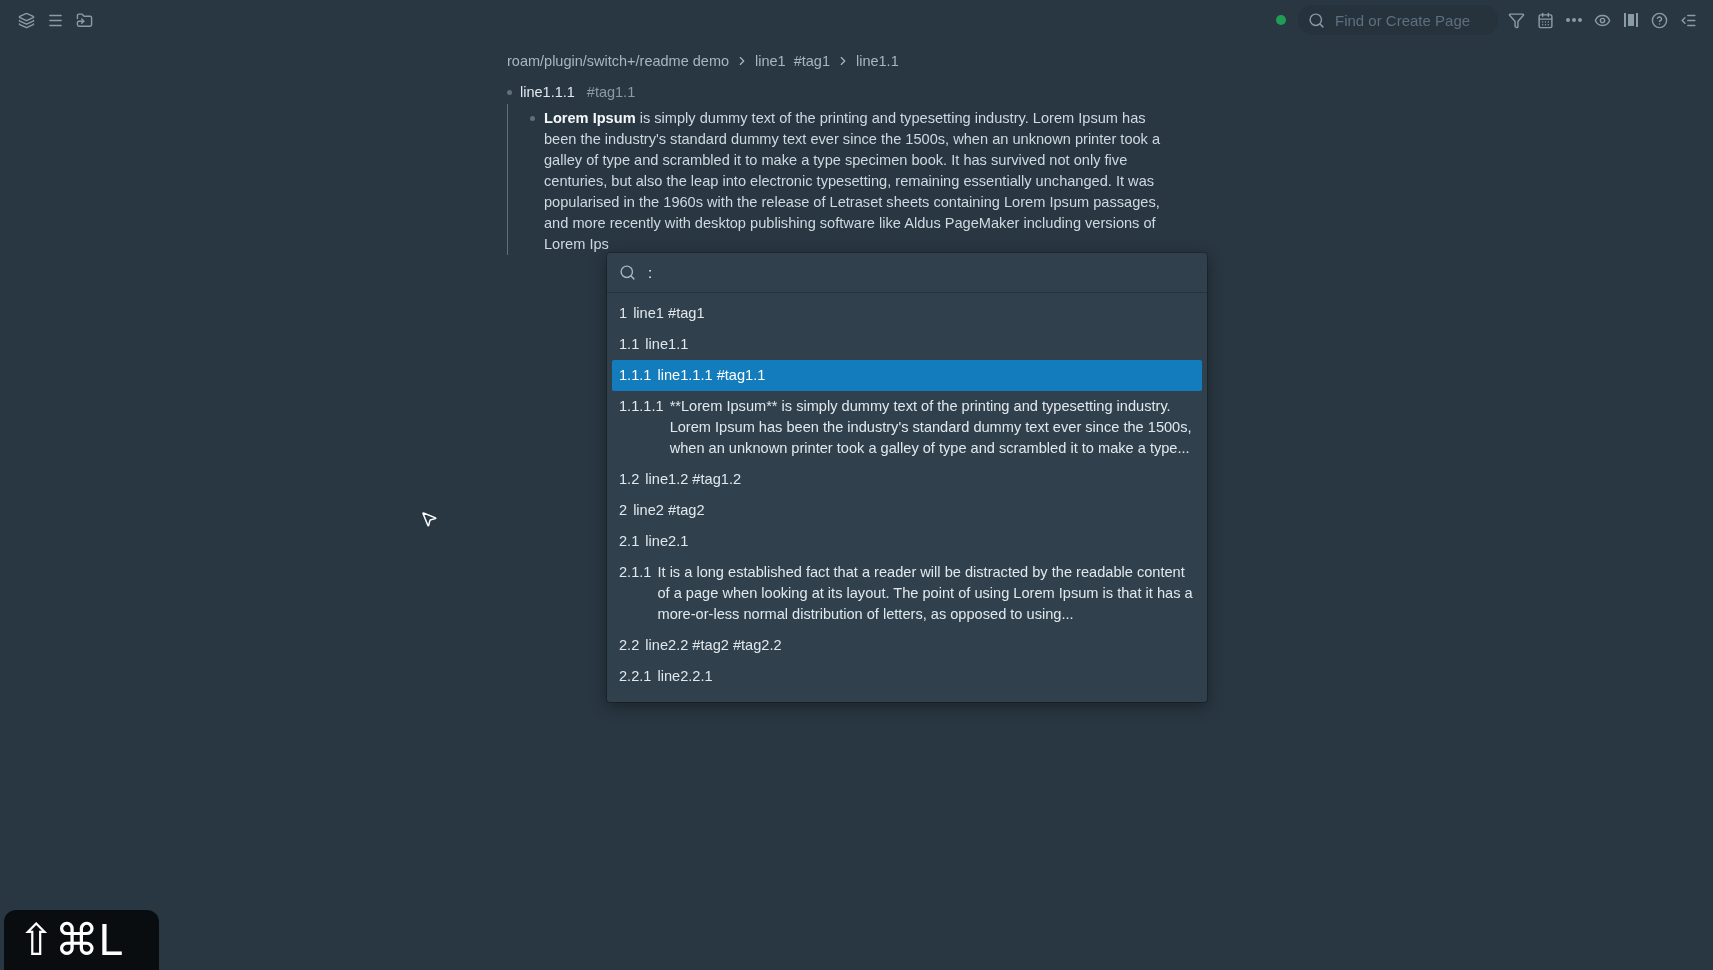 The image size is (1713, 970). Describe the element at coordinates (509, 92) in the screenshot. I see `bullet` at that location.